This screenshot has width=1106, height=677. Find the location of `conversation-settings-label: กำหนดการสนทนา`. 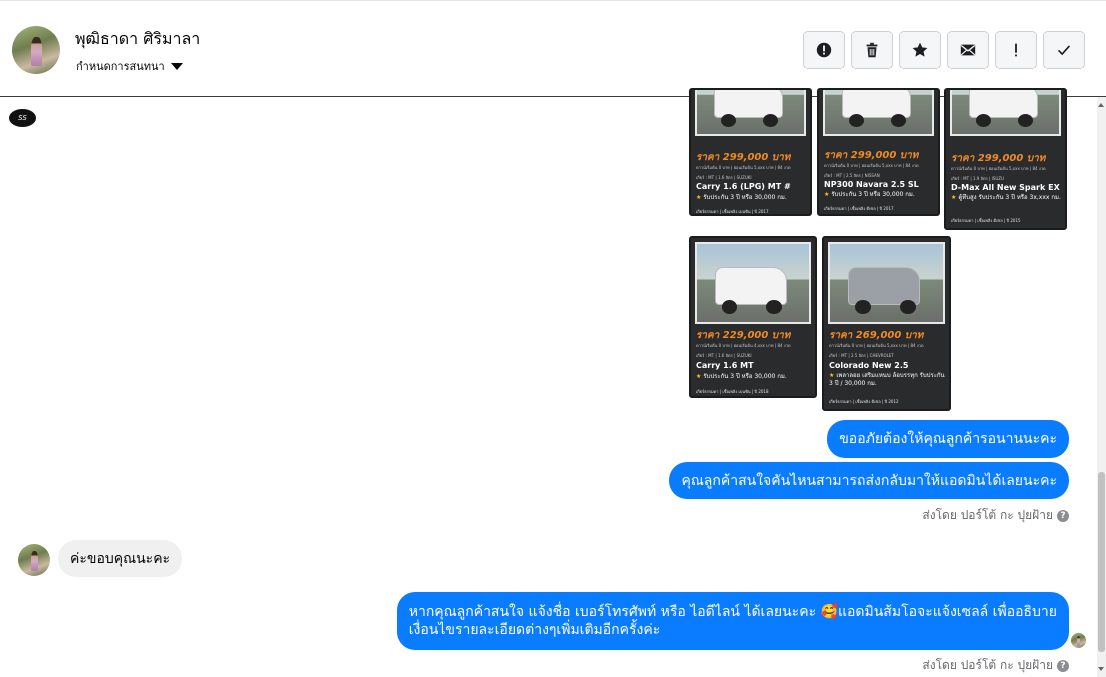

conversation-settings-label: กำหนดการสนทนา is located at coordinates (120, 66).